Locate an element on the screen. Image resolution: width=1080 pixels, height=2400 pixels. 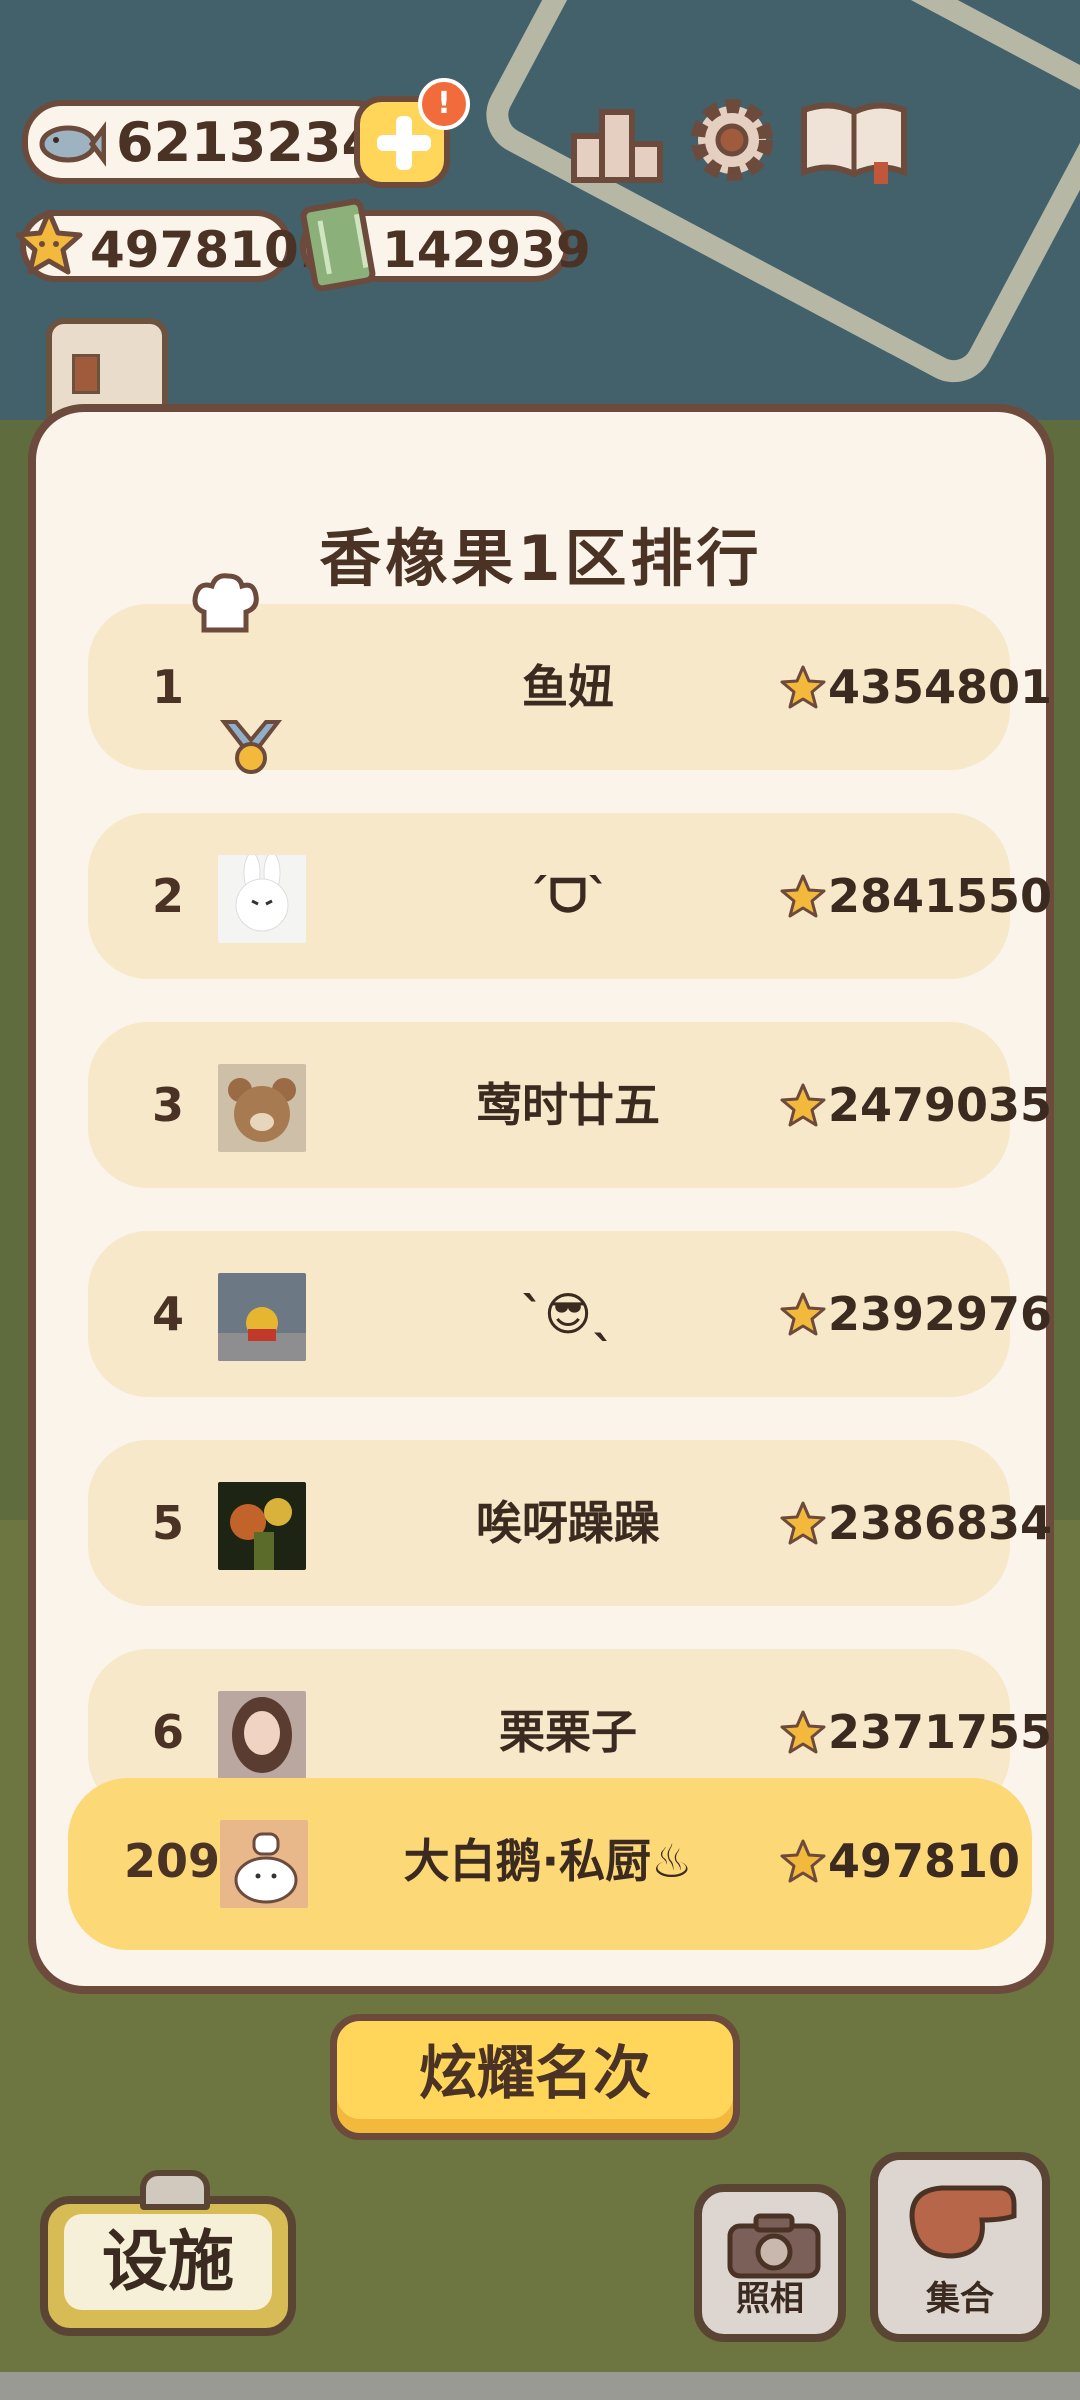
score: 2392976 is located at coordinates (940, 1314).